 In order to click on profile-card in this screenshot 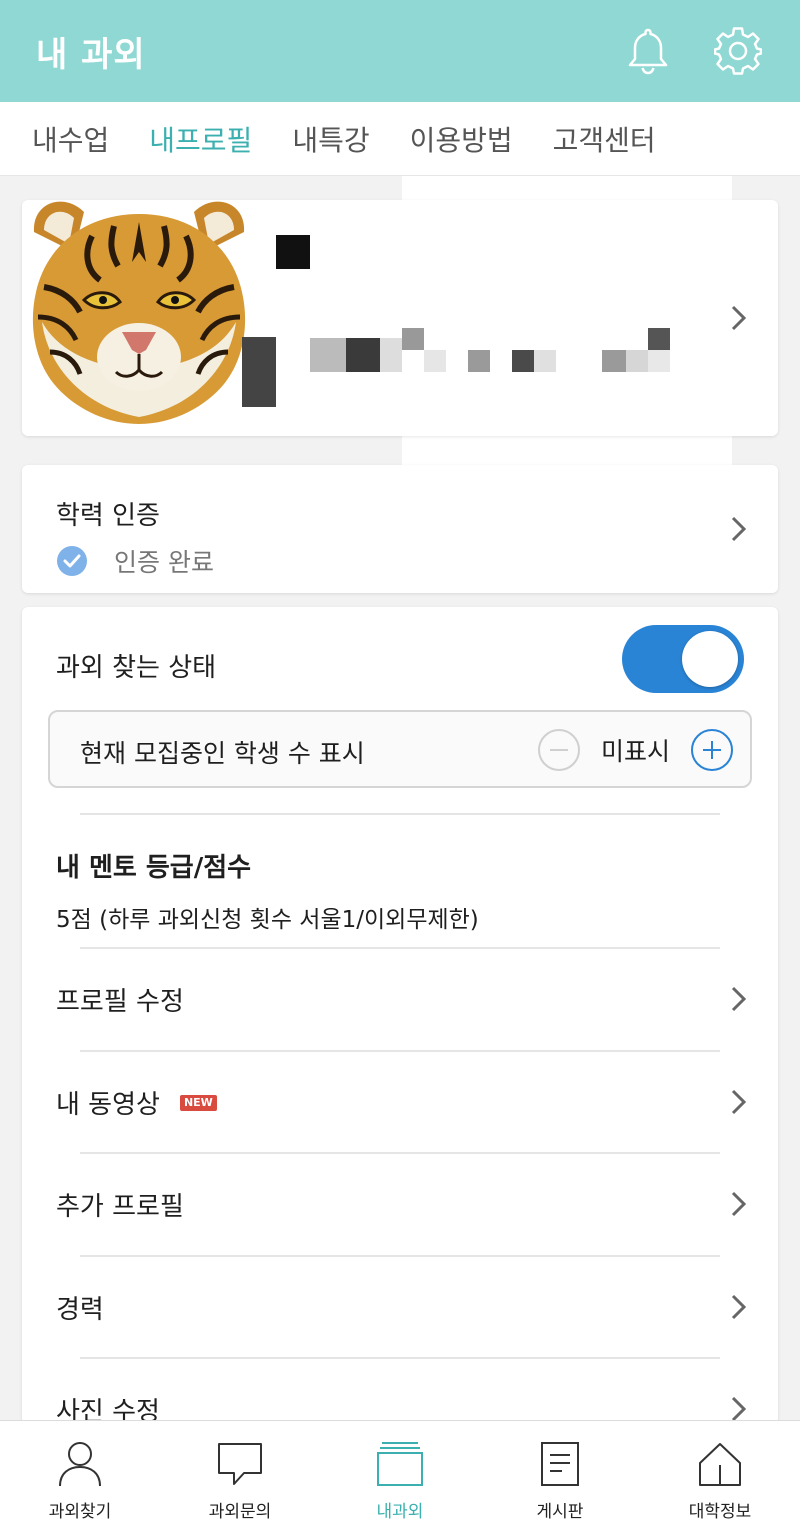, I will do `click(400, 318)`.